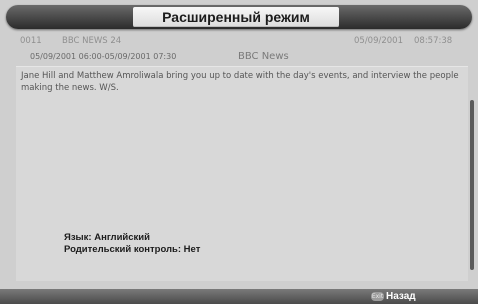 This screenshot has width=478, height=304. I want to click on channel-number: 0011, so click(31, 41).